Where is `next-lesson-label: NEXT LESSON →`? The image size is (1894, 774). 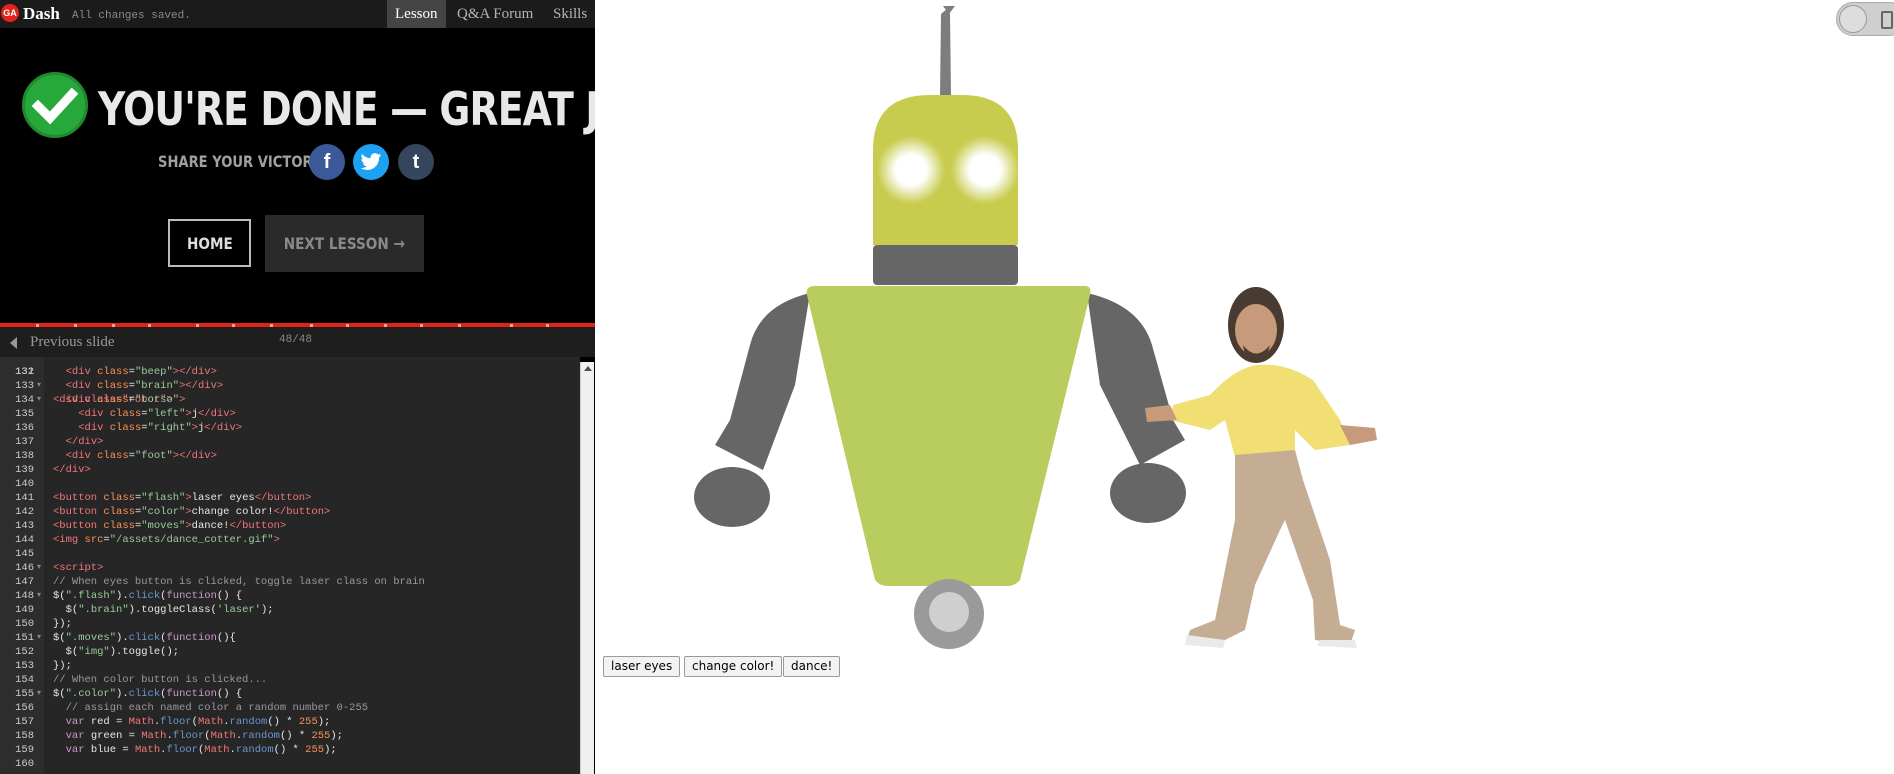
next-lesson-label: NEXT LESSON → is located at coordinates (344, 243).